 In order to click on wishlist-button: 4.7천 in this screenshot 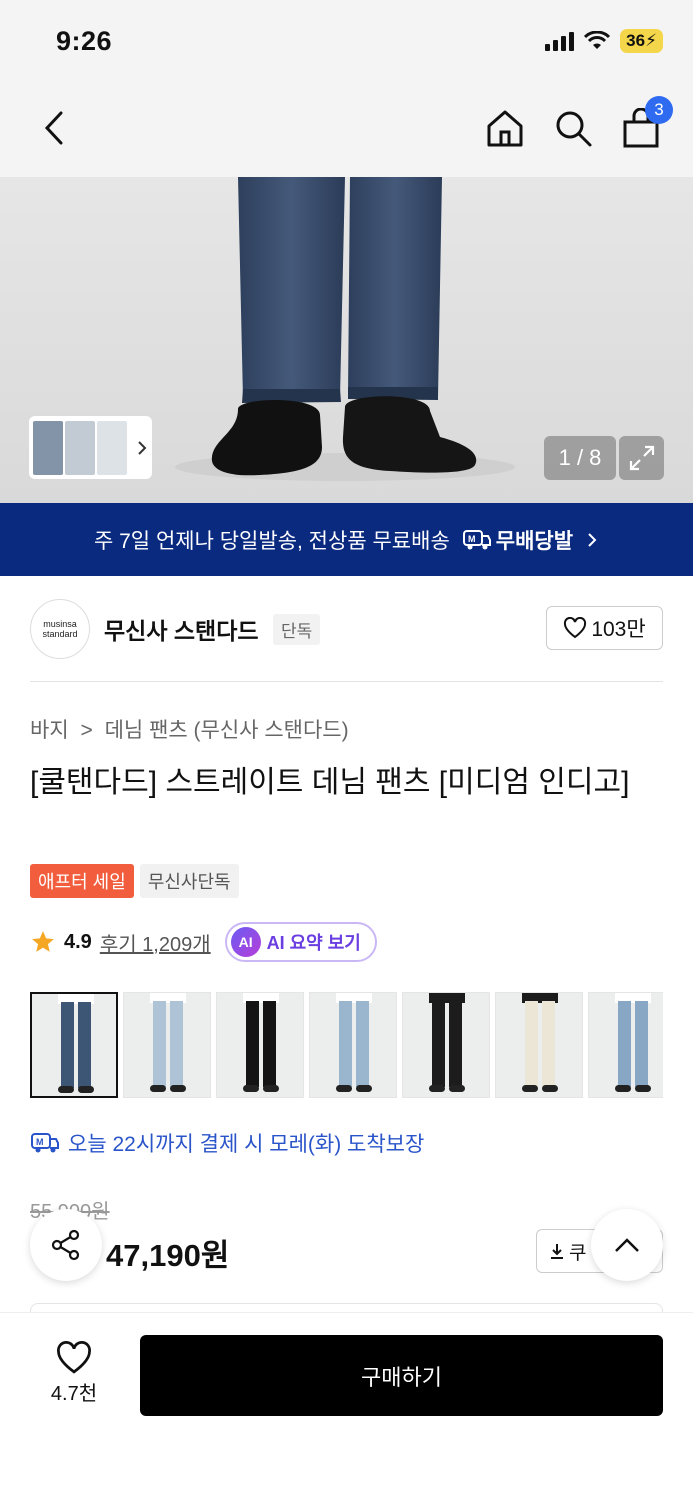, I will do `click(74, 1373)`.